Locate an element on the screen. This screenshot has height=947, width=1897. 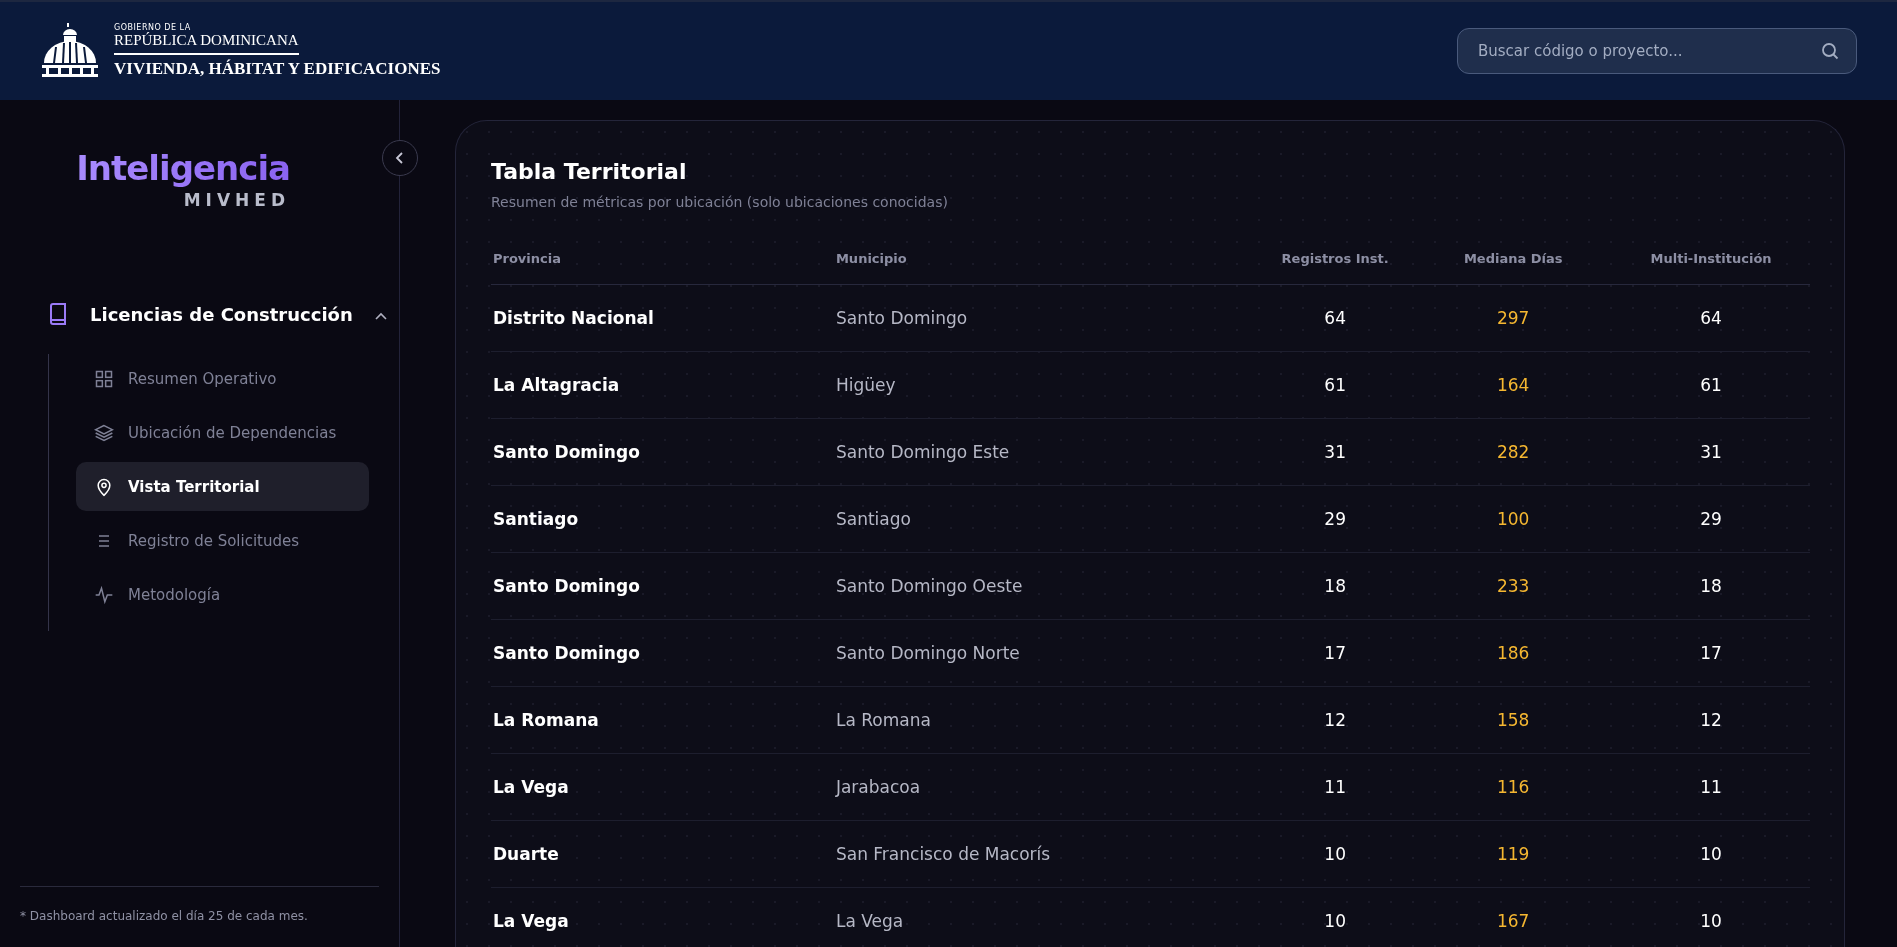
column-header: Mediana Días is located at coordinates (1513, 258).